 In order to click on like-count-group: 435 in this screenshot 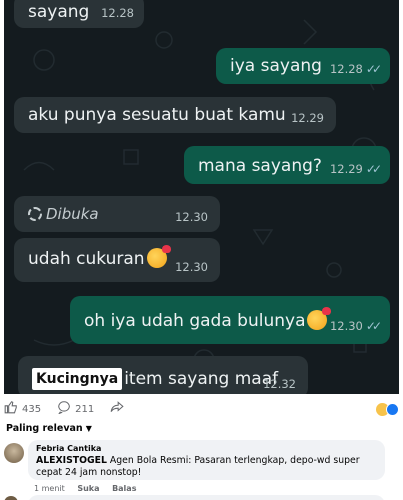, I will do `click(22, 409)`.